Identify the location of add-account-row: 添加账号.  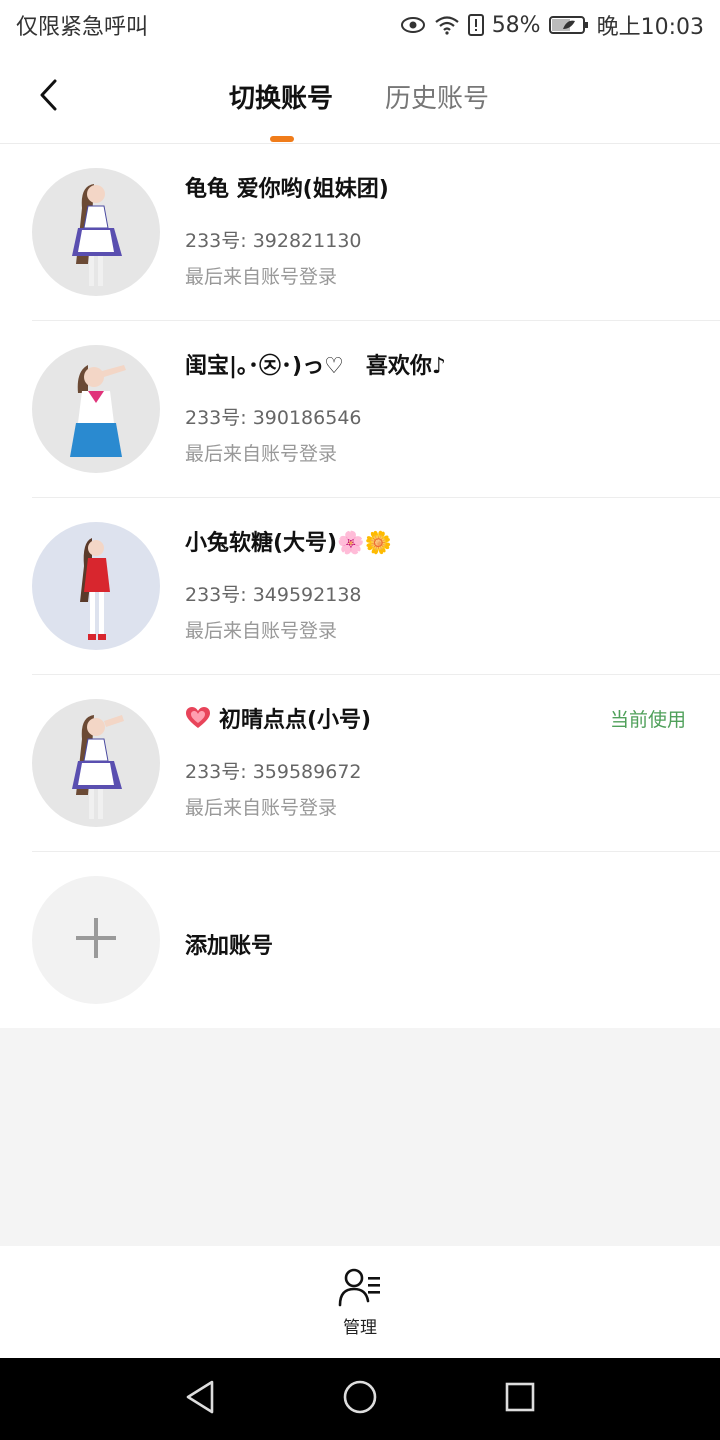
(360, 940).